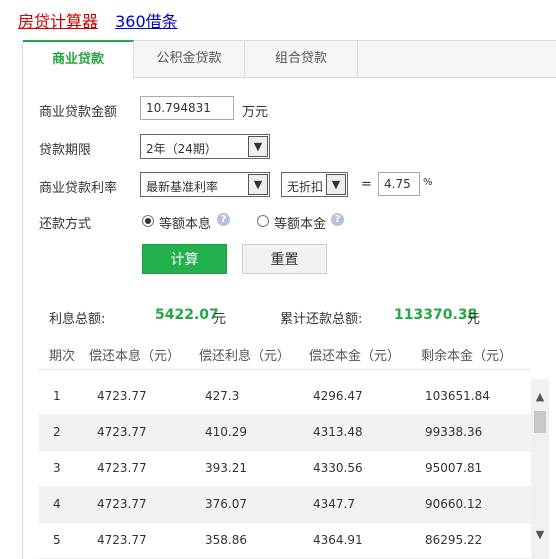 The image size is (556, 559). I want to click on scrollbar-thumb, so click(540, 422).